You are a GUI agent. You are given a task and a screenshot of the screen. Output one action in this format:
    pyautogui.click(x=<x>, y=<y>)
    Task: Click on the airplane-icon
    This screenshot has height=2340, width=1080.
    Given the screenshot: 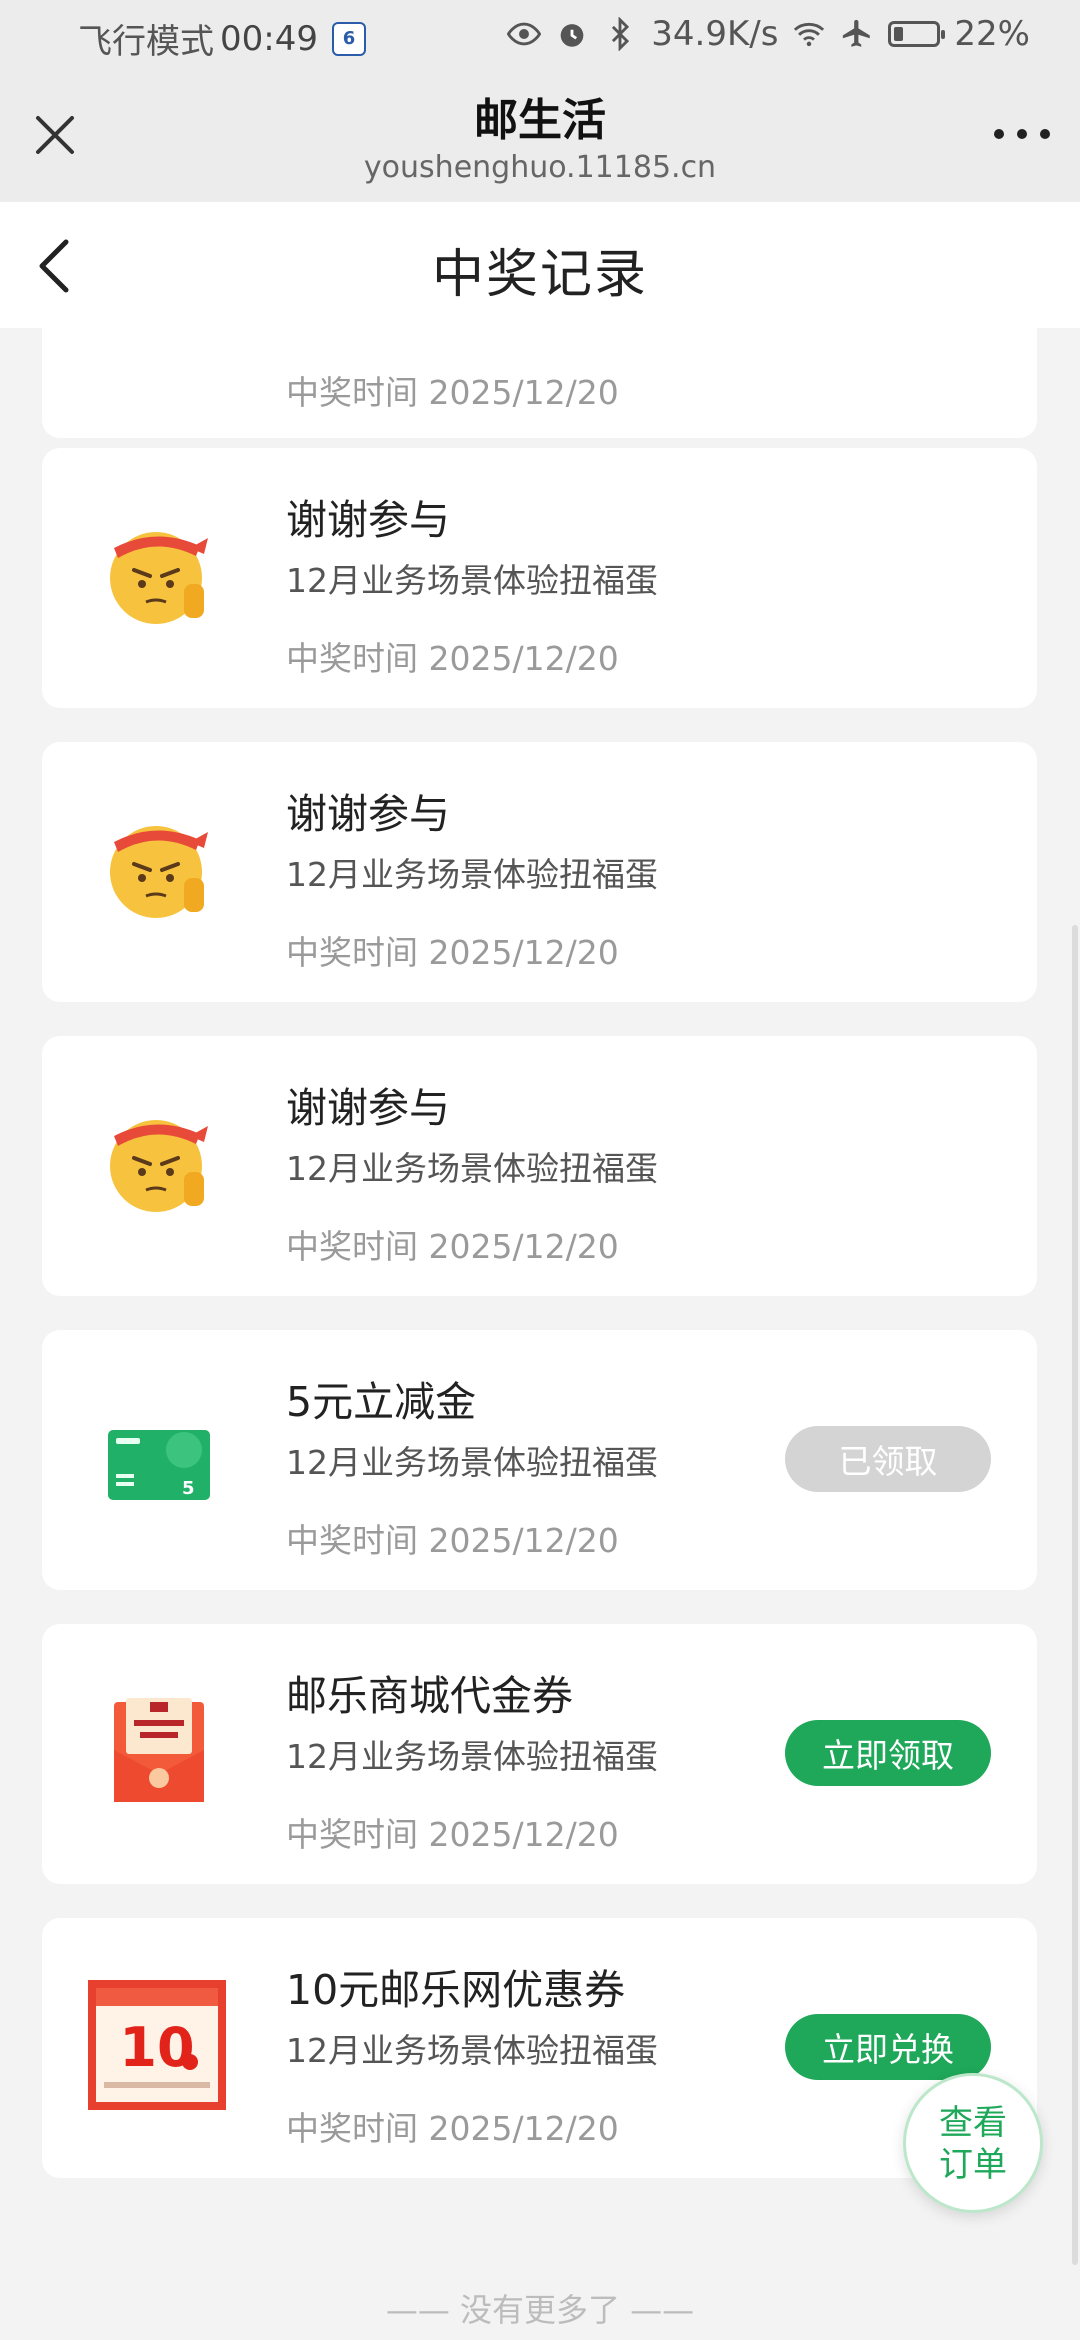 What is the action you would take?
    pyautogui.click(x=857, y=33)
    